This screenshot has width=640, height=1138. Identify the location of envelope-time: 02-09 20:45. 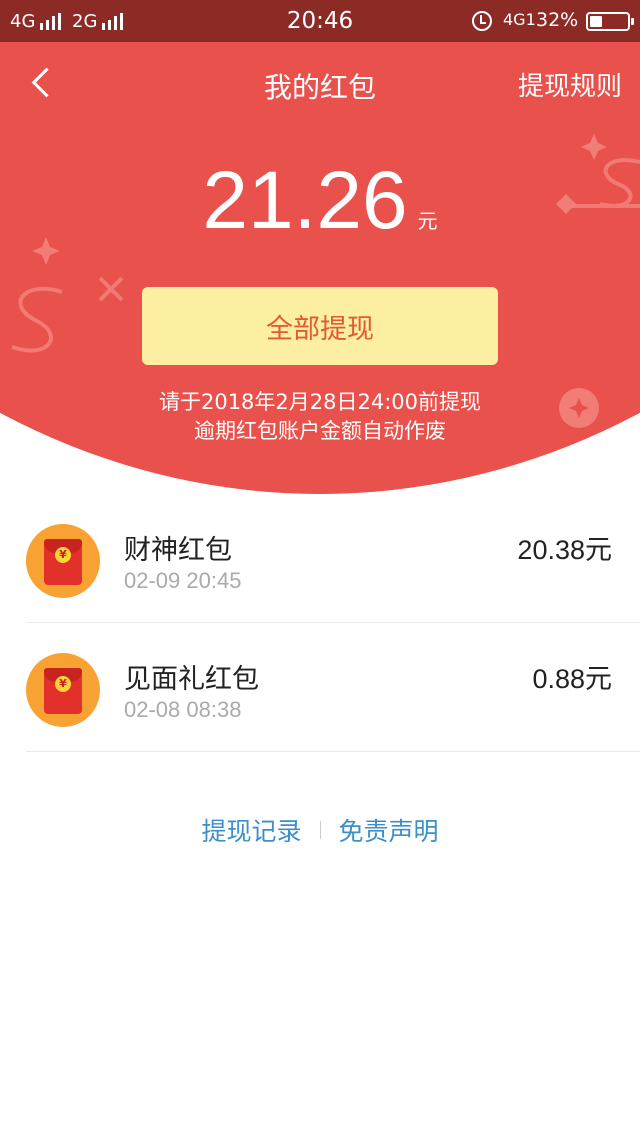
(183, 580).